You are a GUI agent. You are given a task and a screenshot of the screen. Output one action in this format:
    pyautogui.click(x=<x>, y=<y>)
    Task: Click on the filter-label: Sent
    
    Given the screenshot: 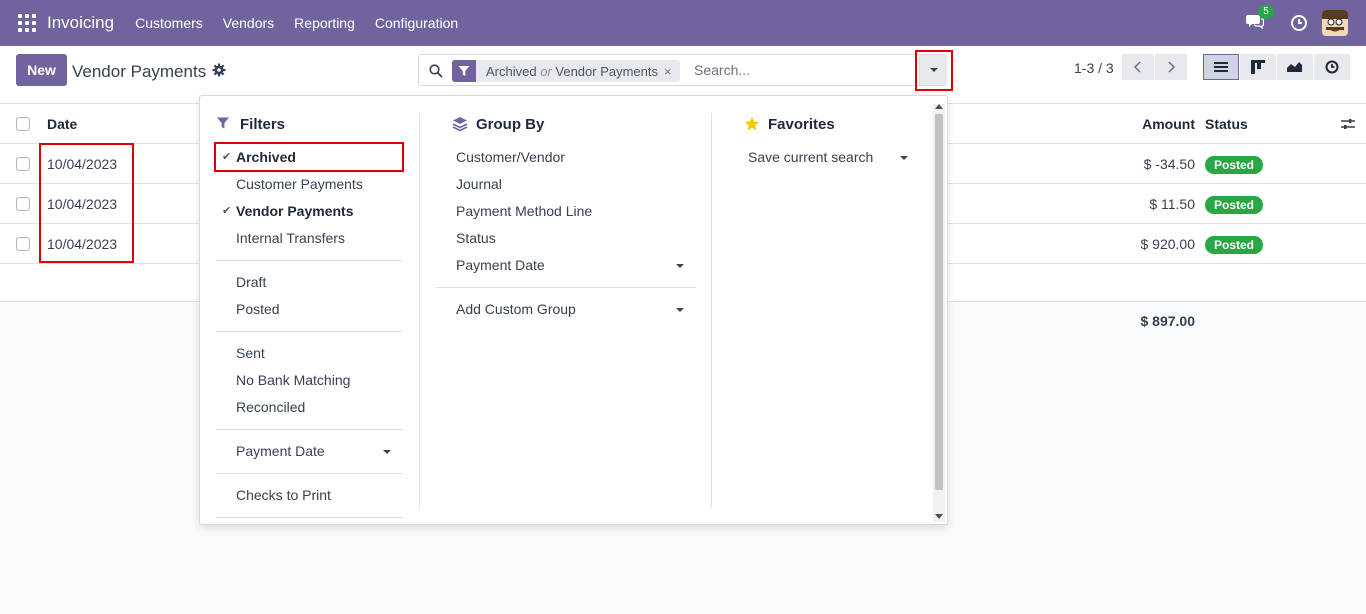 What is the action you would take?
    pyautogui.click(x=250, y=353)
    